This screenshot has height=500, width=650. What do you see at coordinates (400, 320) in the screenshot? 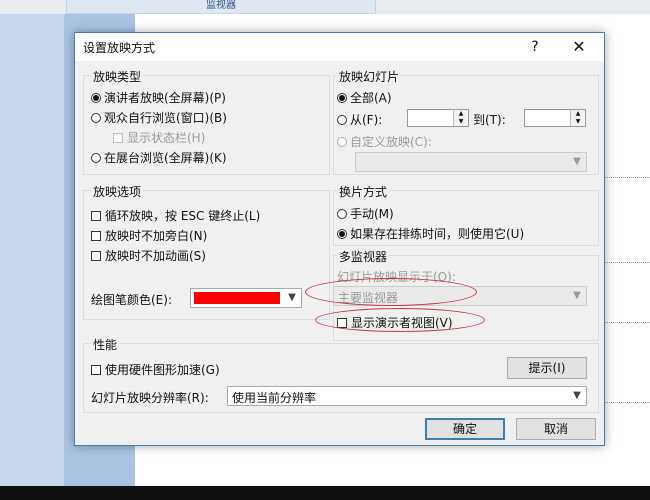
I see `highlight-oval-presenter-view` at bounding box center [400, 320].